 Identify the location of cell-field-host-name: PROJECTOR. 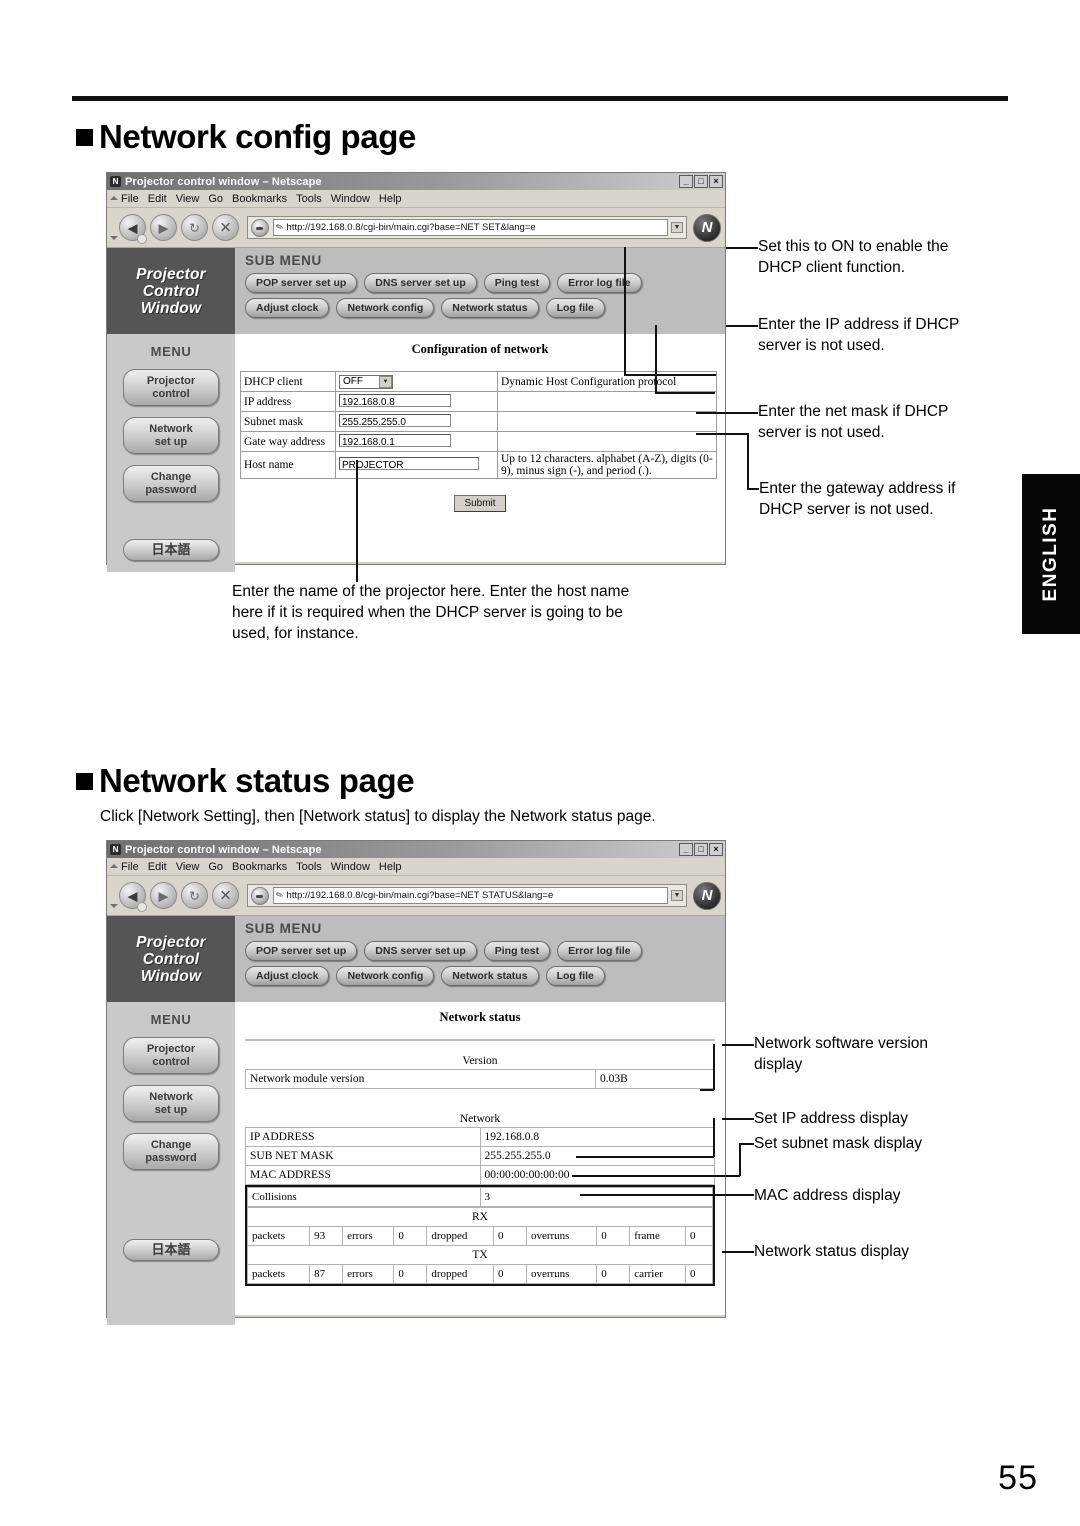
(416, 465).